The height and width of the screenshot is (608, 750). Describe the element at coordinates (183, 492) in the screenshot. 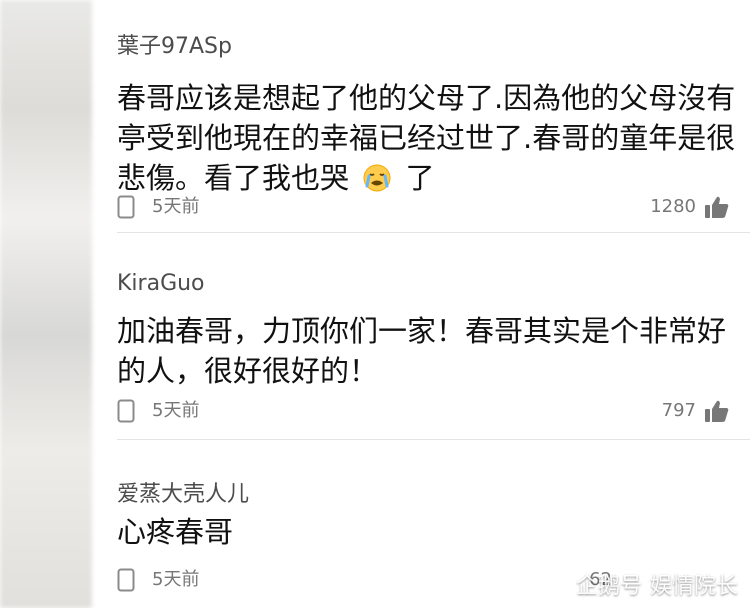

I see `comment-username: 爱蒸大壳人儿` at that location.